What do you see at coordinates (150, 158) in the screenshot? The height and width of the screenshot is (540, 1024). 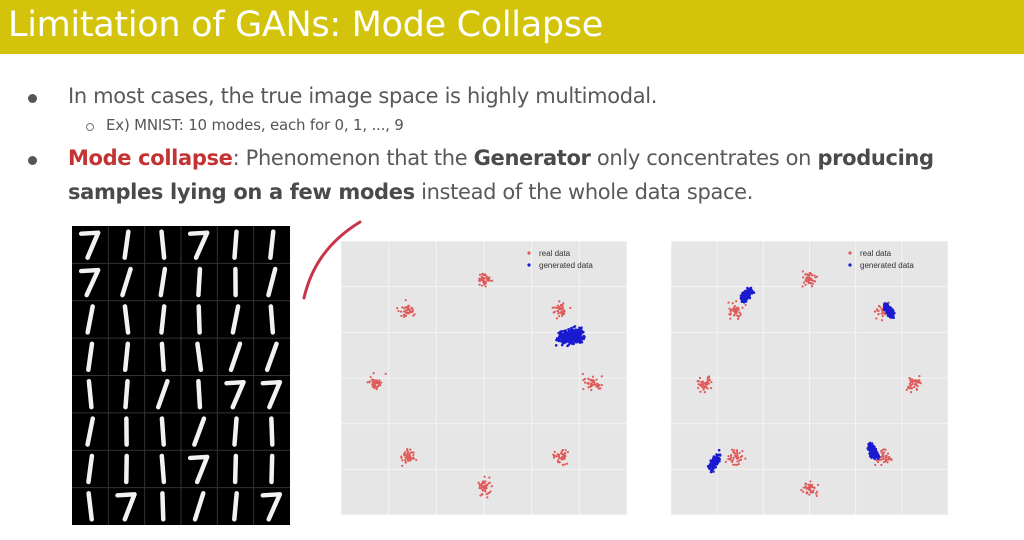 I see `mode-collapse-term: Mode collapse` at bounding box center [150, 158].